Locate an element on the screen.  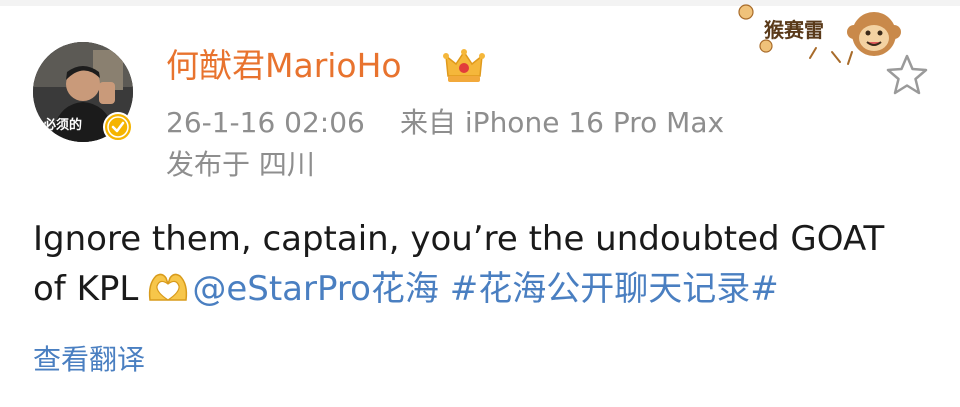
verified-badge-icon is located at coordinates (118, 127).